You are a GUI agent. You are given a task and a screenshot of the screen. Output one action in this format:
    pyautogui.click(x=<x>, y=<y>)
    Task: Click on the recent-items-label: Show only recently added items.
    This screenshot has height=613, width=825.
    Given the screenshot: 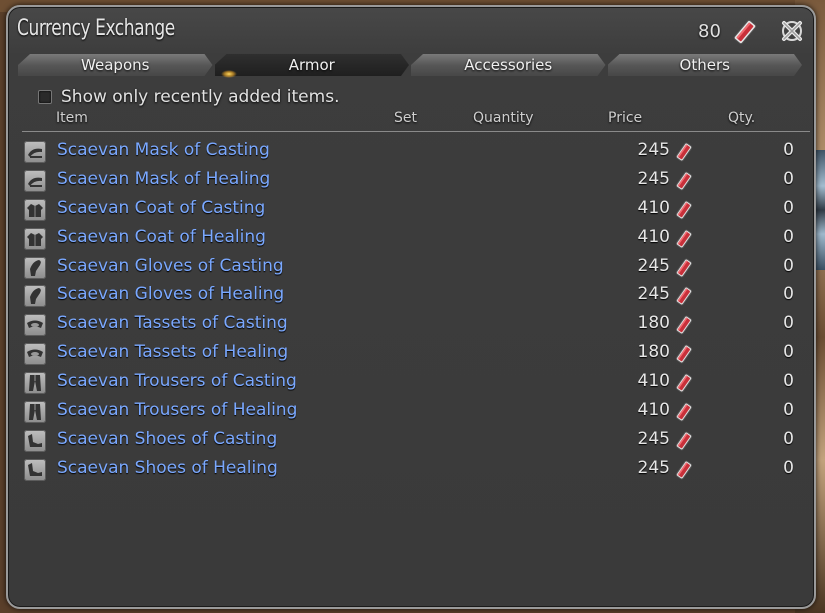 What is the action you would take?
    pyautogui.click(x=200, y=97)
    